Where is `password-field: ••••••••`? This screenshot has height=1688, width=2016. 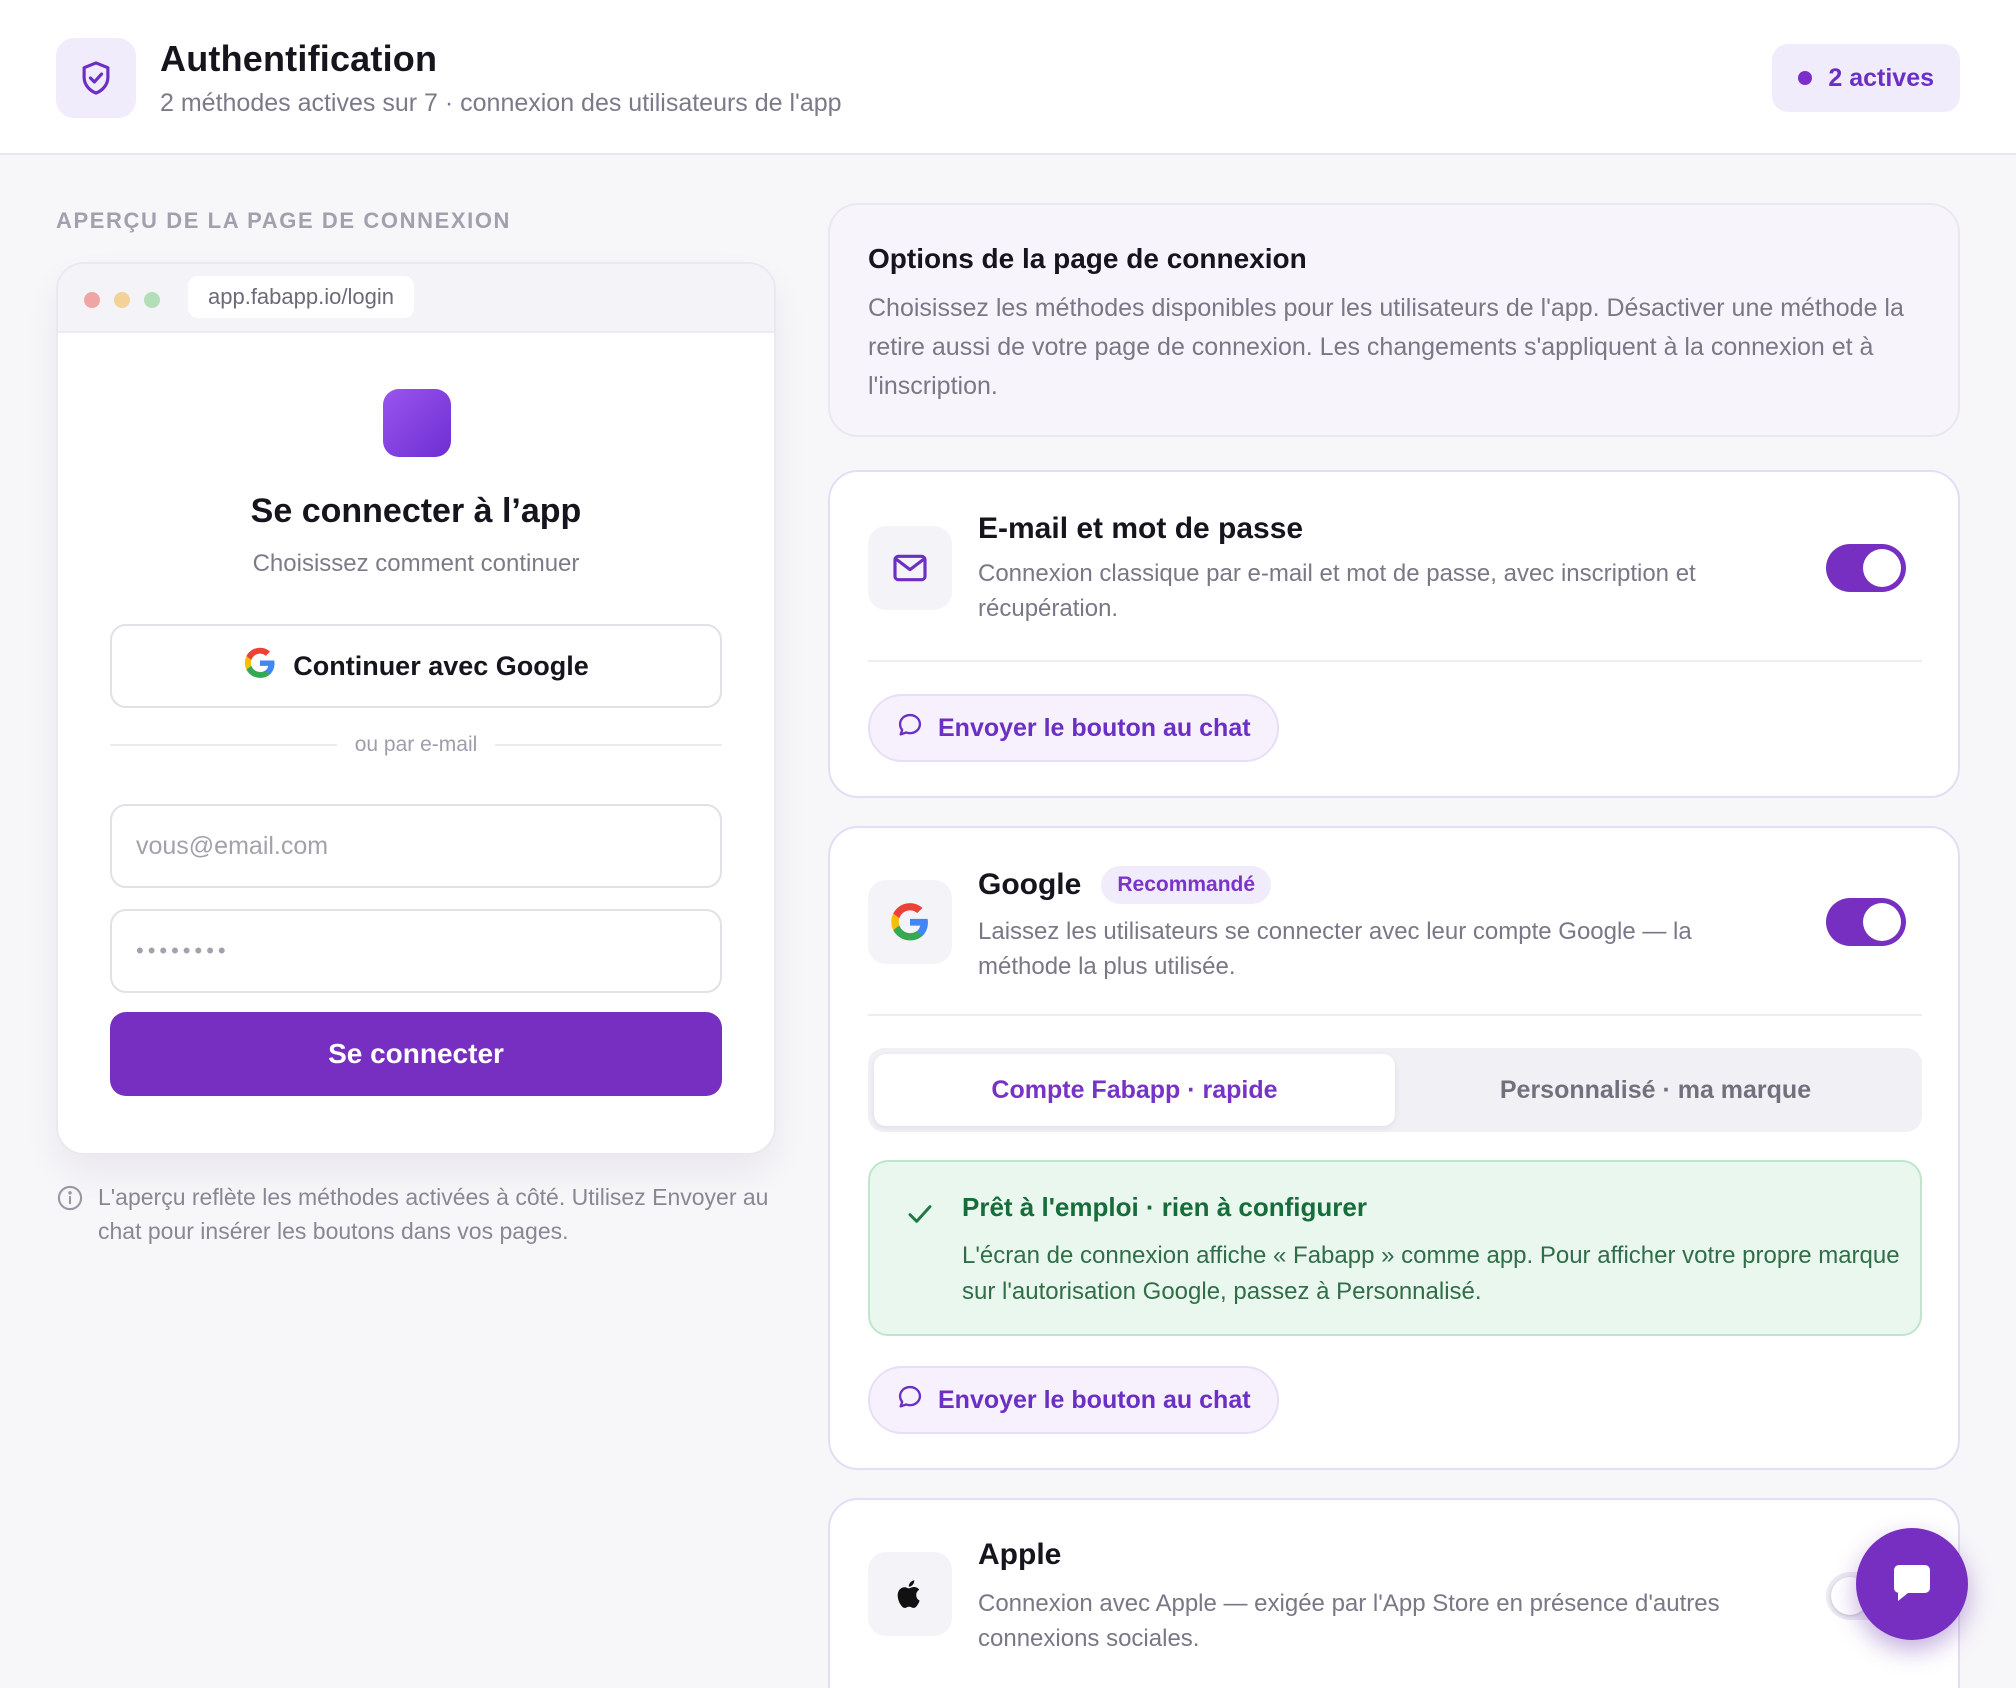
password-field: •••••••• is located at coordinates (416, 951).